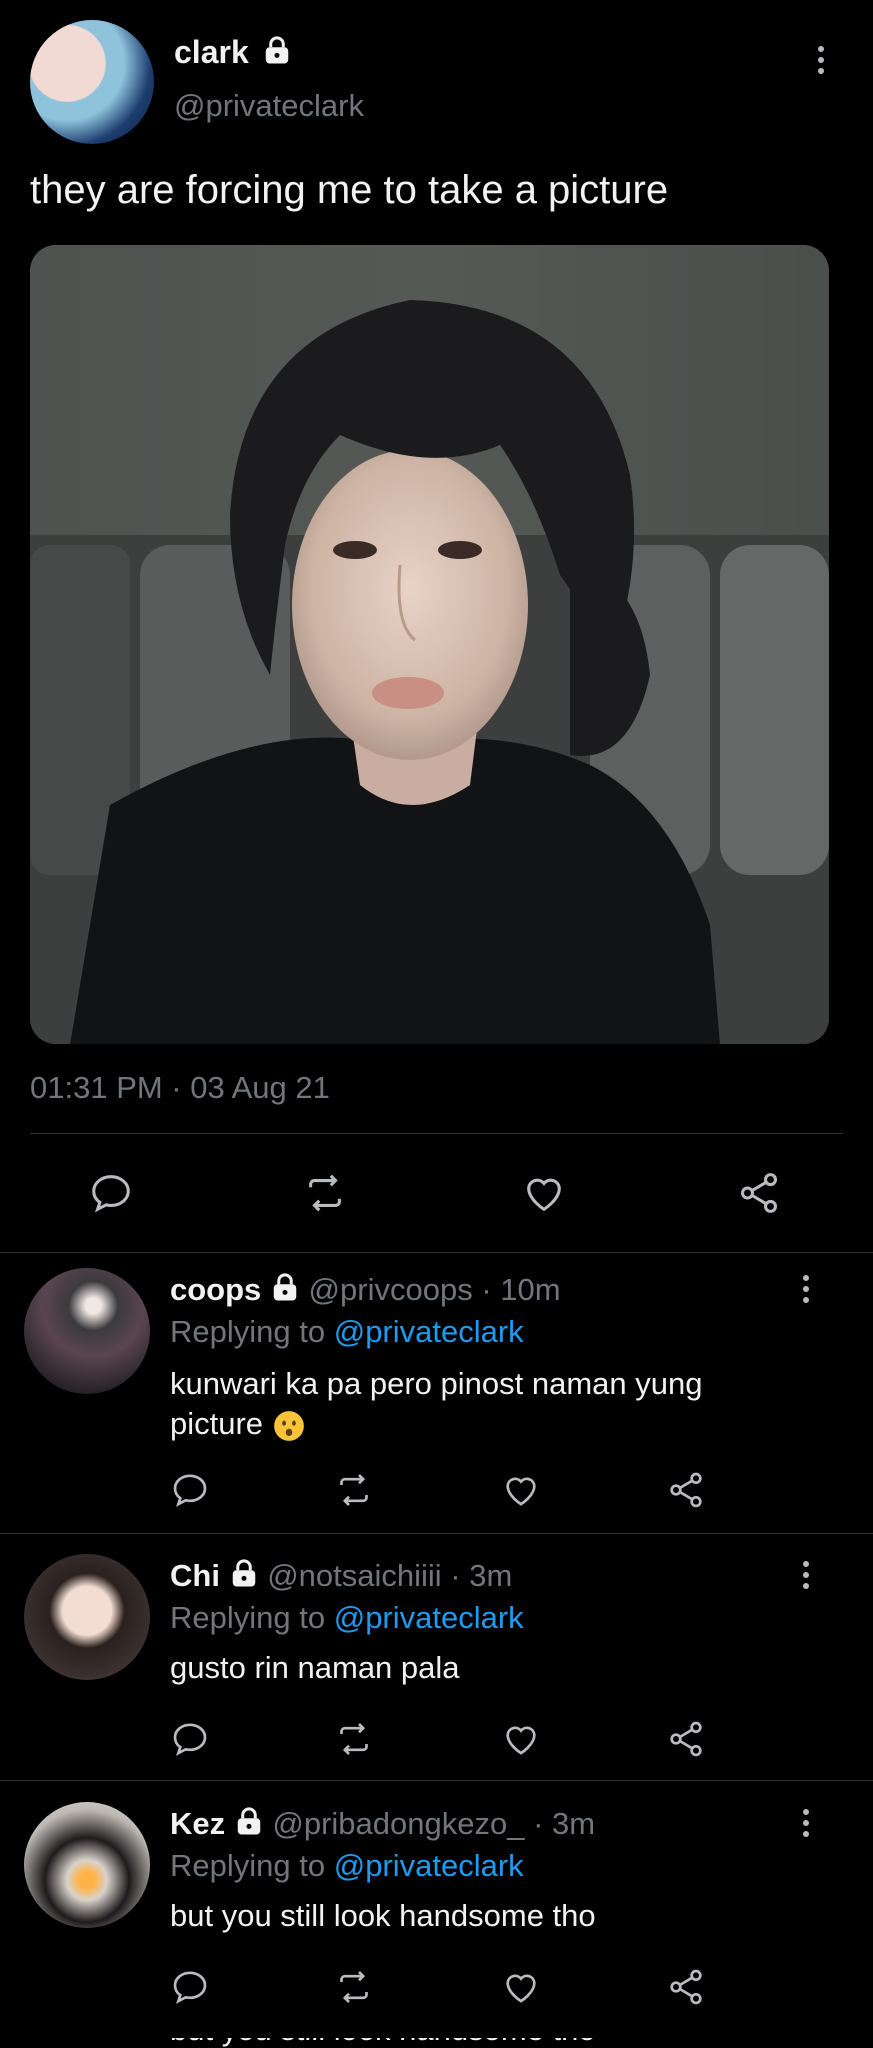 This screenshot has height=2048, width=873. I want to click on reply-author-handle: @pribadongkezo_, so click(398, 1823).